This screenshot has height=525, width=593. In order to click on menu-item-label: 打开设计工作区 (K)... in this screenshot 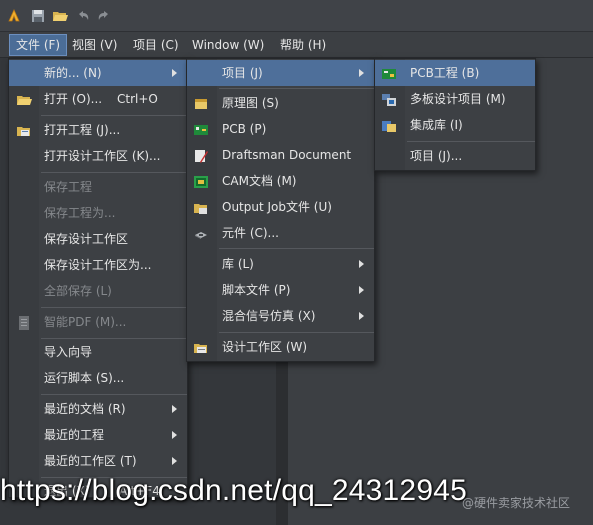, I will do `click(102, 156)`.